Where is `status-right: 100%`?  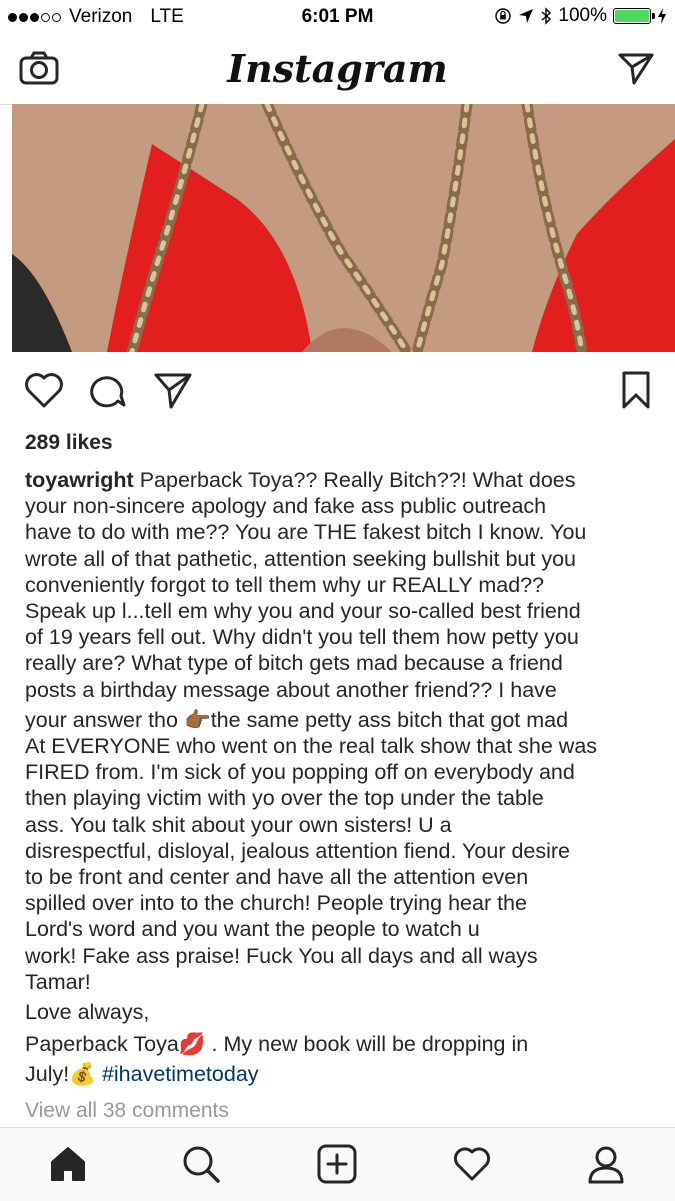
status-right: 100% is located at coordinates (580, 16).